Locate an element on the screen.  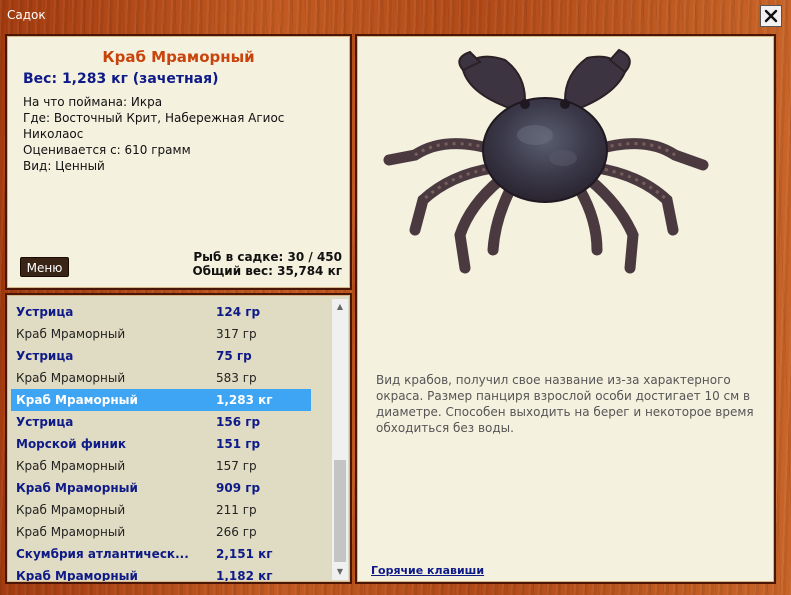
kind-text: Вид: Ценный is located at coordinates (64, 166).